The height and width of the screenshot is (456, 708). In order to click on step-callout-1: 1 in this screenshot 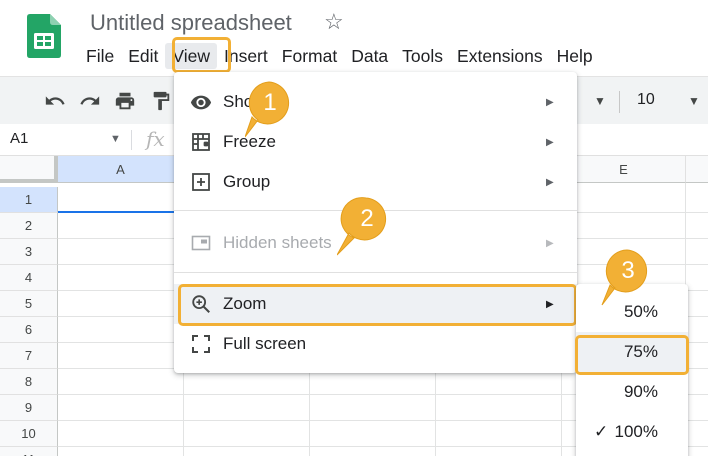, I will do `click(276, 110)`.